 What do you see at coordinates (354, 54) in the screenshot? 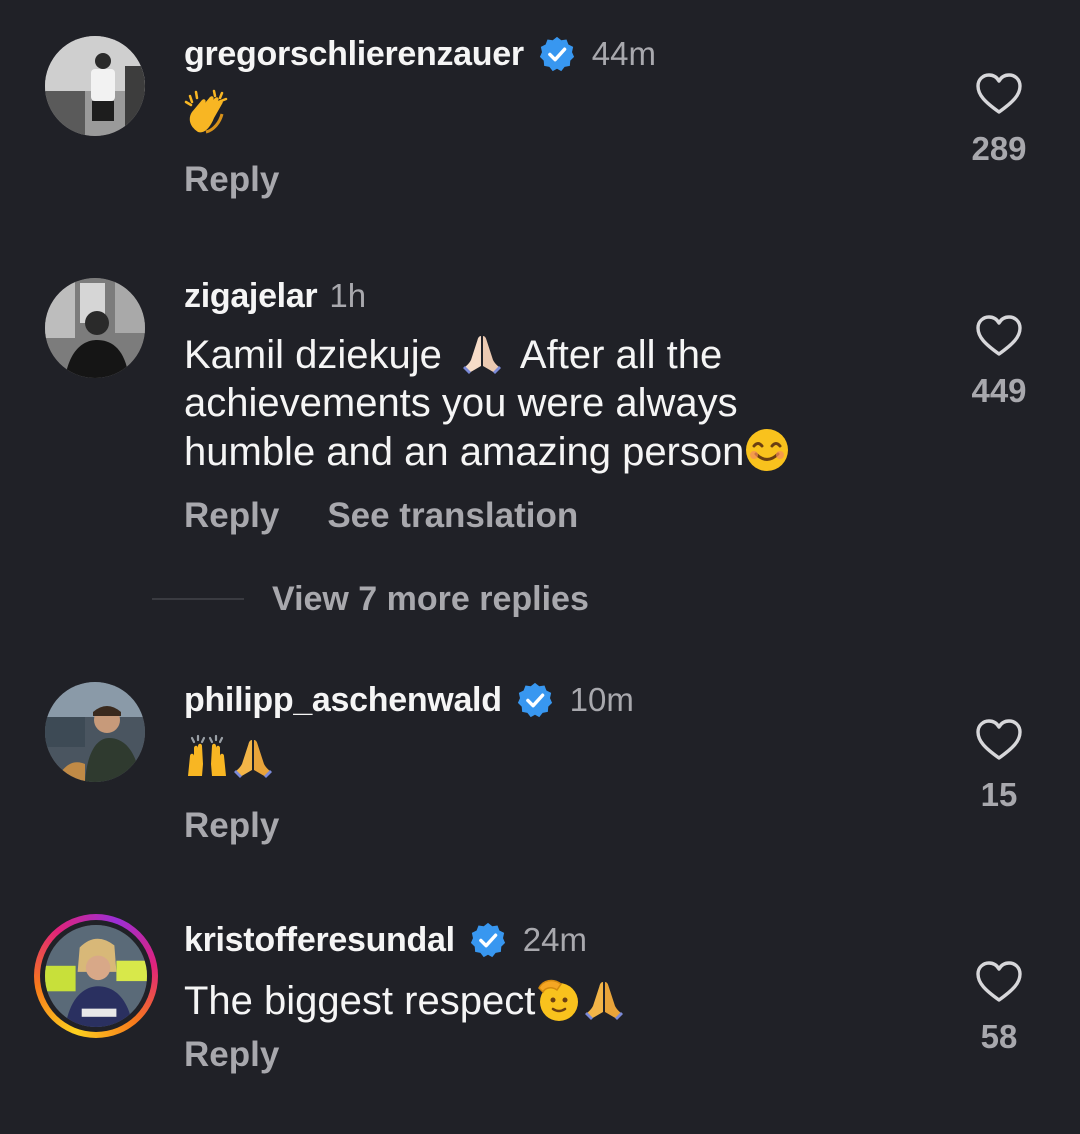
I see `comment-username: gregorschlierenzauer` at bounding box center [354, 54].